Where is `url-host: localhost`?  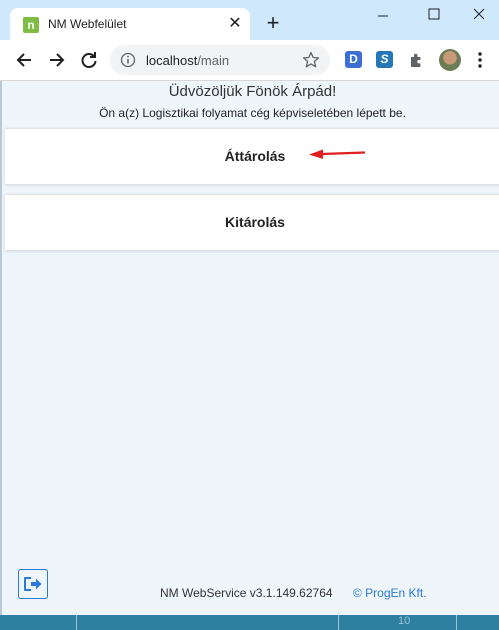
url-host: localhost is located at coordinates (172, 60).